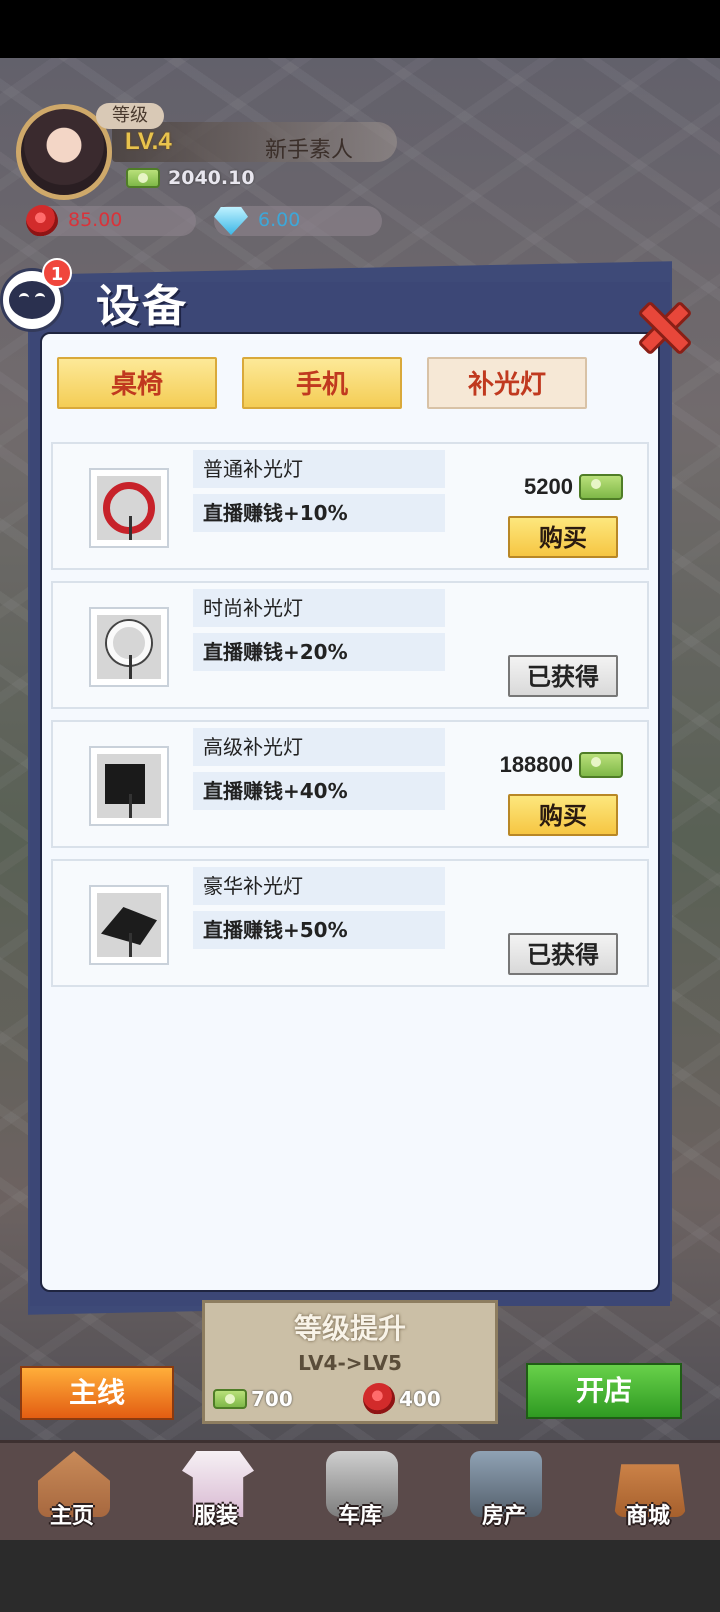  What do you see at coordinates (319, 791) in the screenshot?
I see `item-effect: 直播赚钱+40%` at bounding box center [319, 791].